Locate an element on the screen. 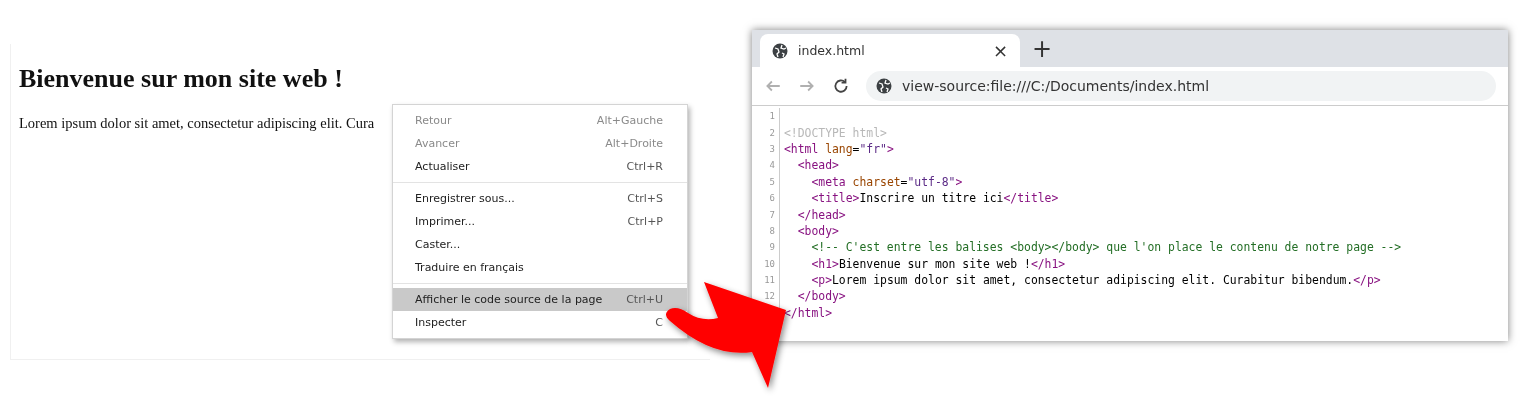  code-line: <h1>Bienvenue sur mon site web !</h1> is located at coordinates (938, 263).